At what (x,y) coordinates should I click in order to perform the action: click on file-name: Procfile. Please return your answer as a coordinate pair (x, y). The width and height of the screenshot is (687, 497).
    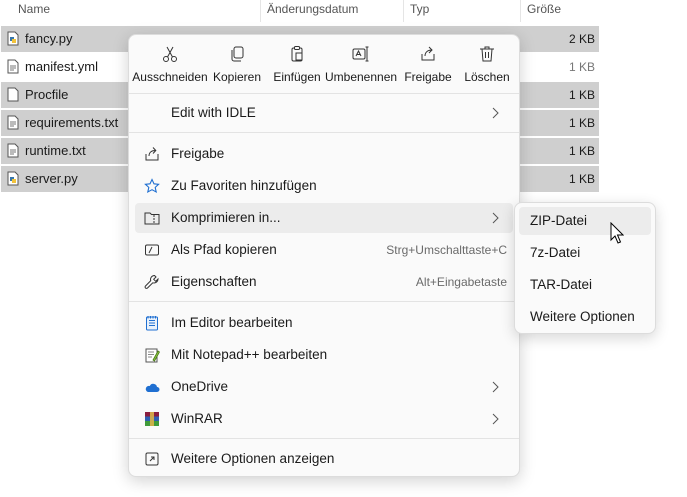
    Looking at the image, I should click on (47, 94).